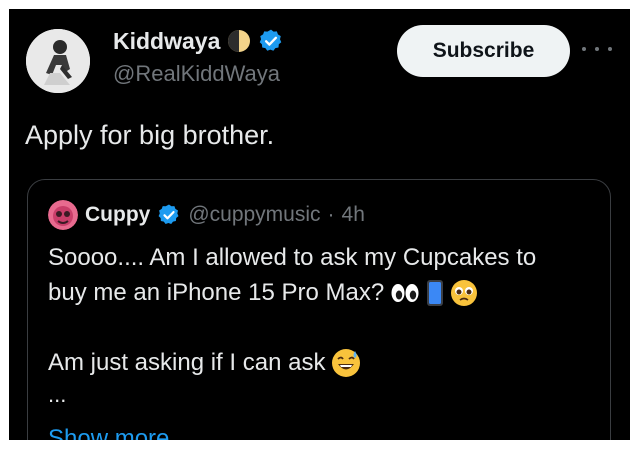 The image size is (640, 450). What do you see at coordinates (187, 362) in the screenshot?
I see `quoted-line-3: Am just asking if I can ask` at bounding box center [187, 362].